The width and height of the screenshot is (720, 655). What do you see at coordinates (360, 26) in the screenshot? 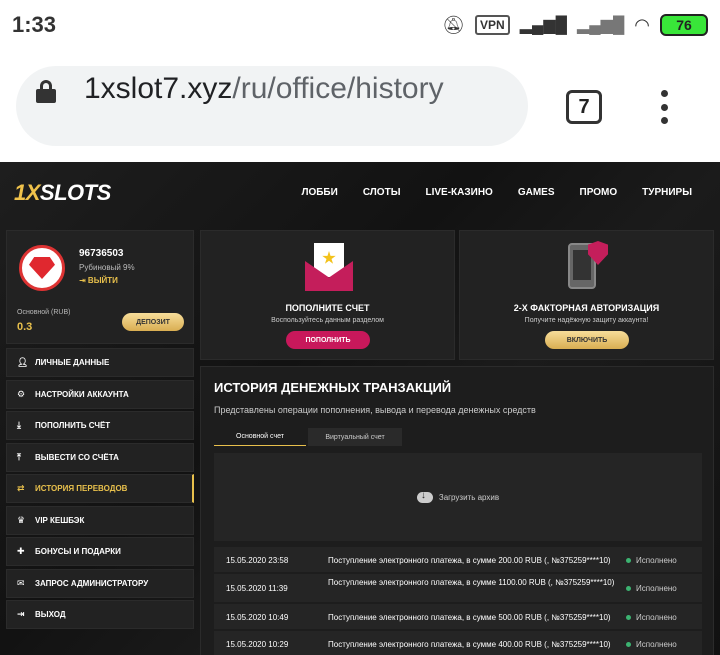
I see `status-bar: 1:33 🔕︎ VPN ▂▄▆█ ▂▄▆█ ◠ 76` at bounding box center [360, 26].